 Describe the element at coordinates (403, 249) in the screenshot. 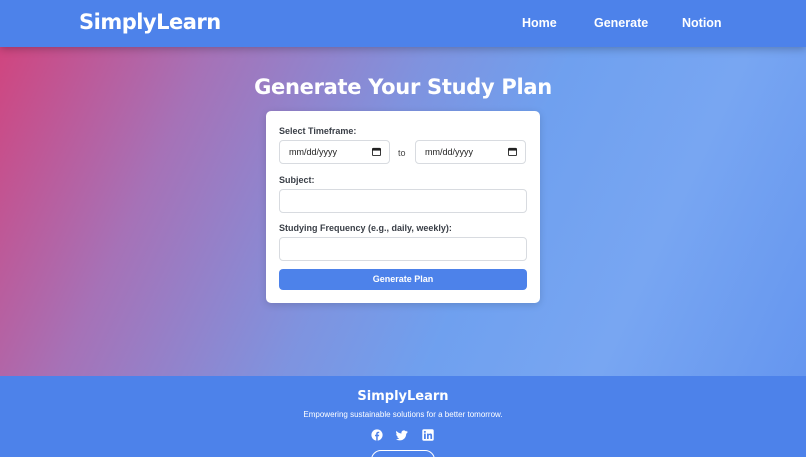

I see `frequency-input` at that location.